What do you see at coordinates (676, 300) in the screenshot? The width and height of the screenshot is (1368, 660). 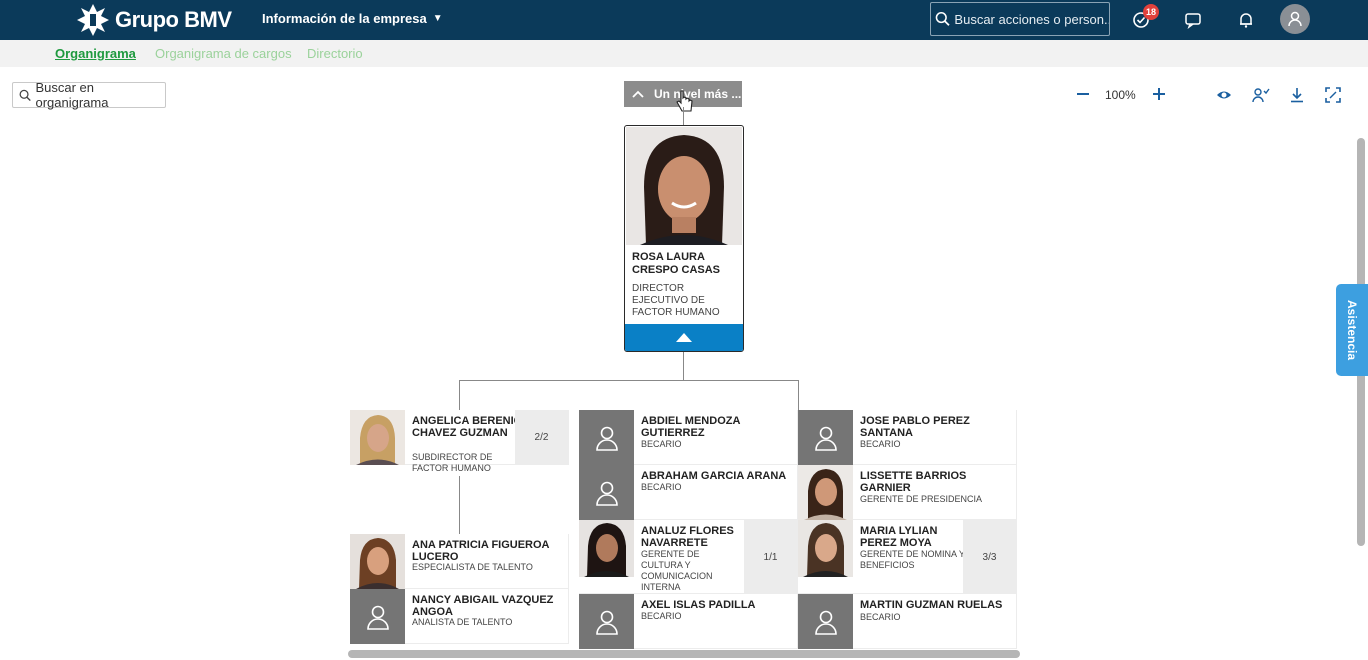 I see `employee-title: DIRECTOR EJECUTIVO DE FACTOR HUMANO` at bounding box center [676, 300].